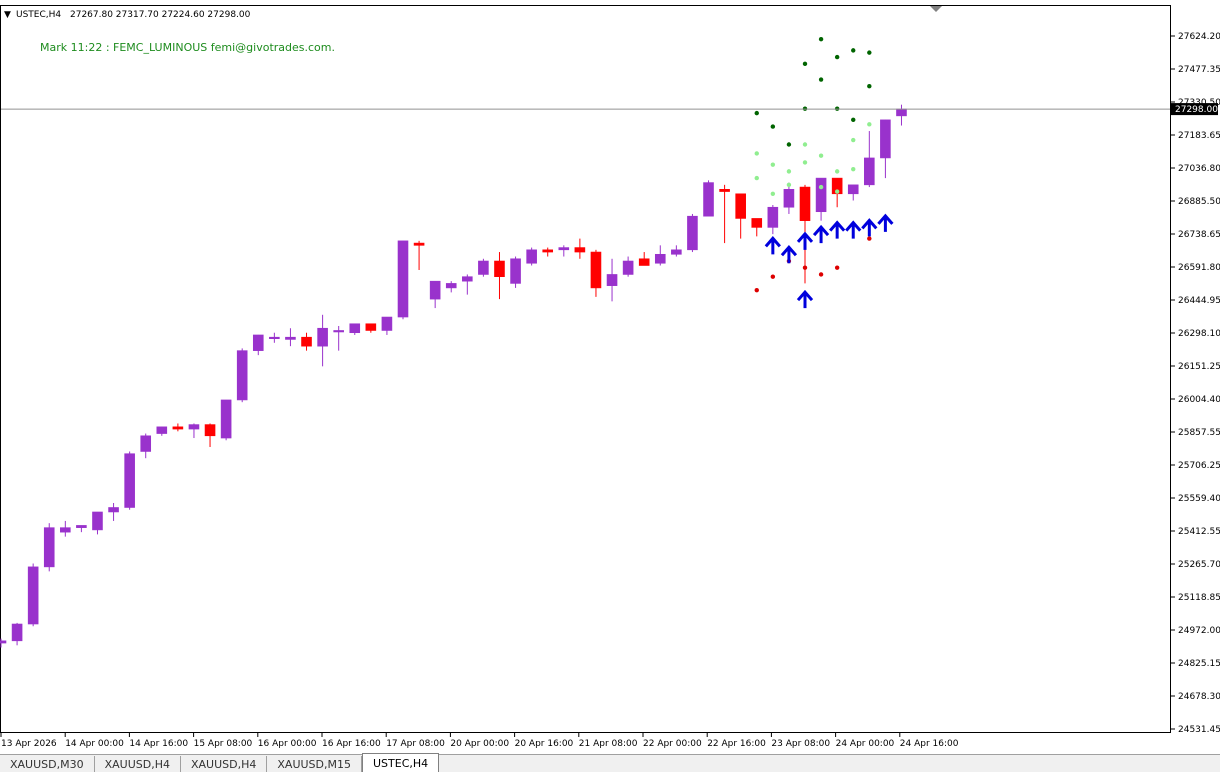  I want to click on y-tick-label: 26298.10, so click(1199, 334).